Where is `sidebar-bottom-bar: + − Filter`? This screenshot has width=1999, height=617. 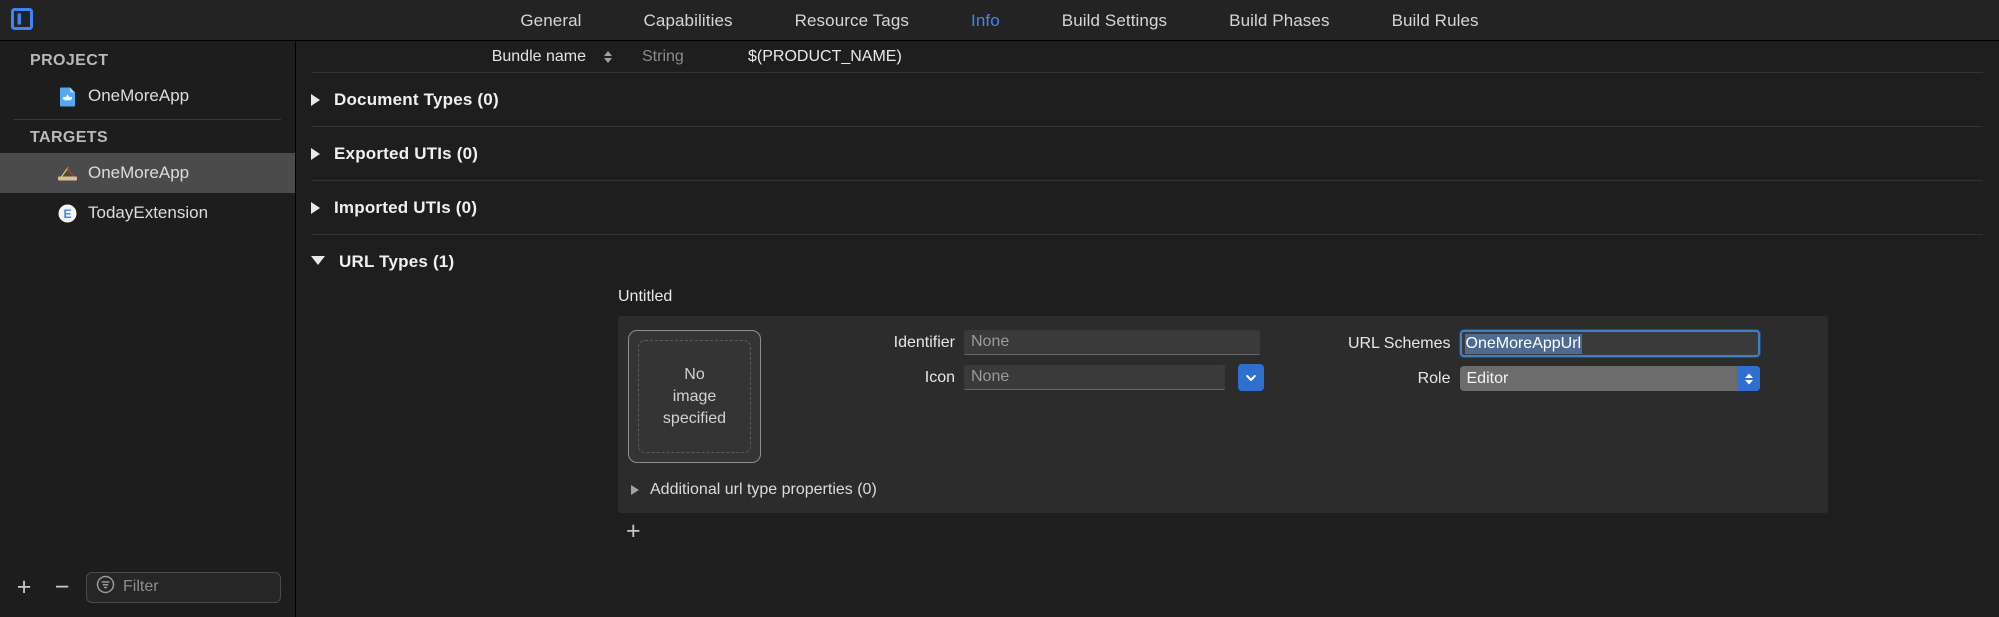
sidebar-bottom-bar: + − Filter is located at coordinates (147, 587).